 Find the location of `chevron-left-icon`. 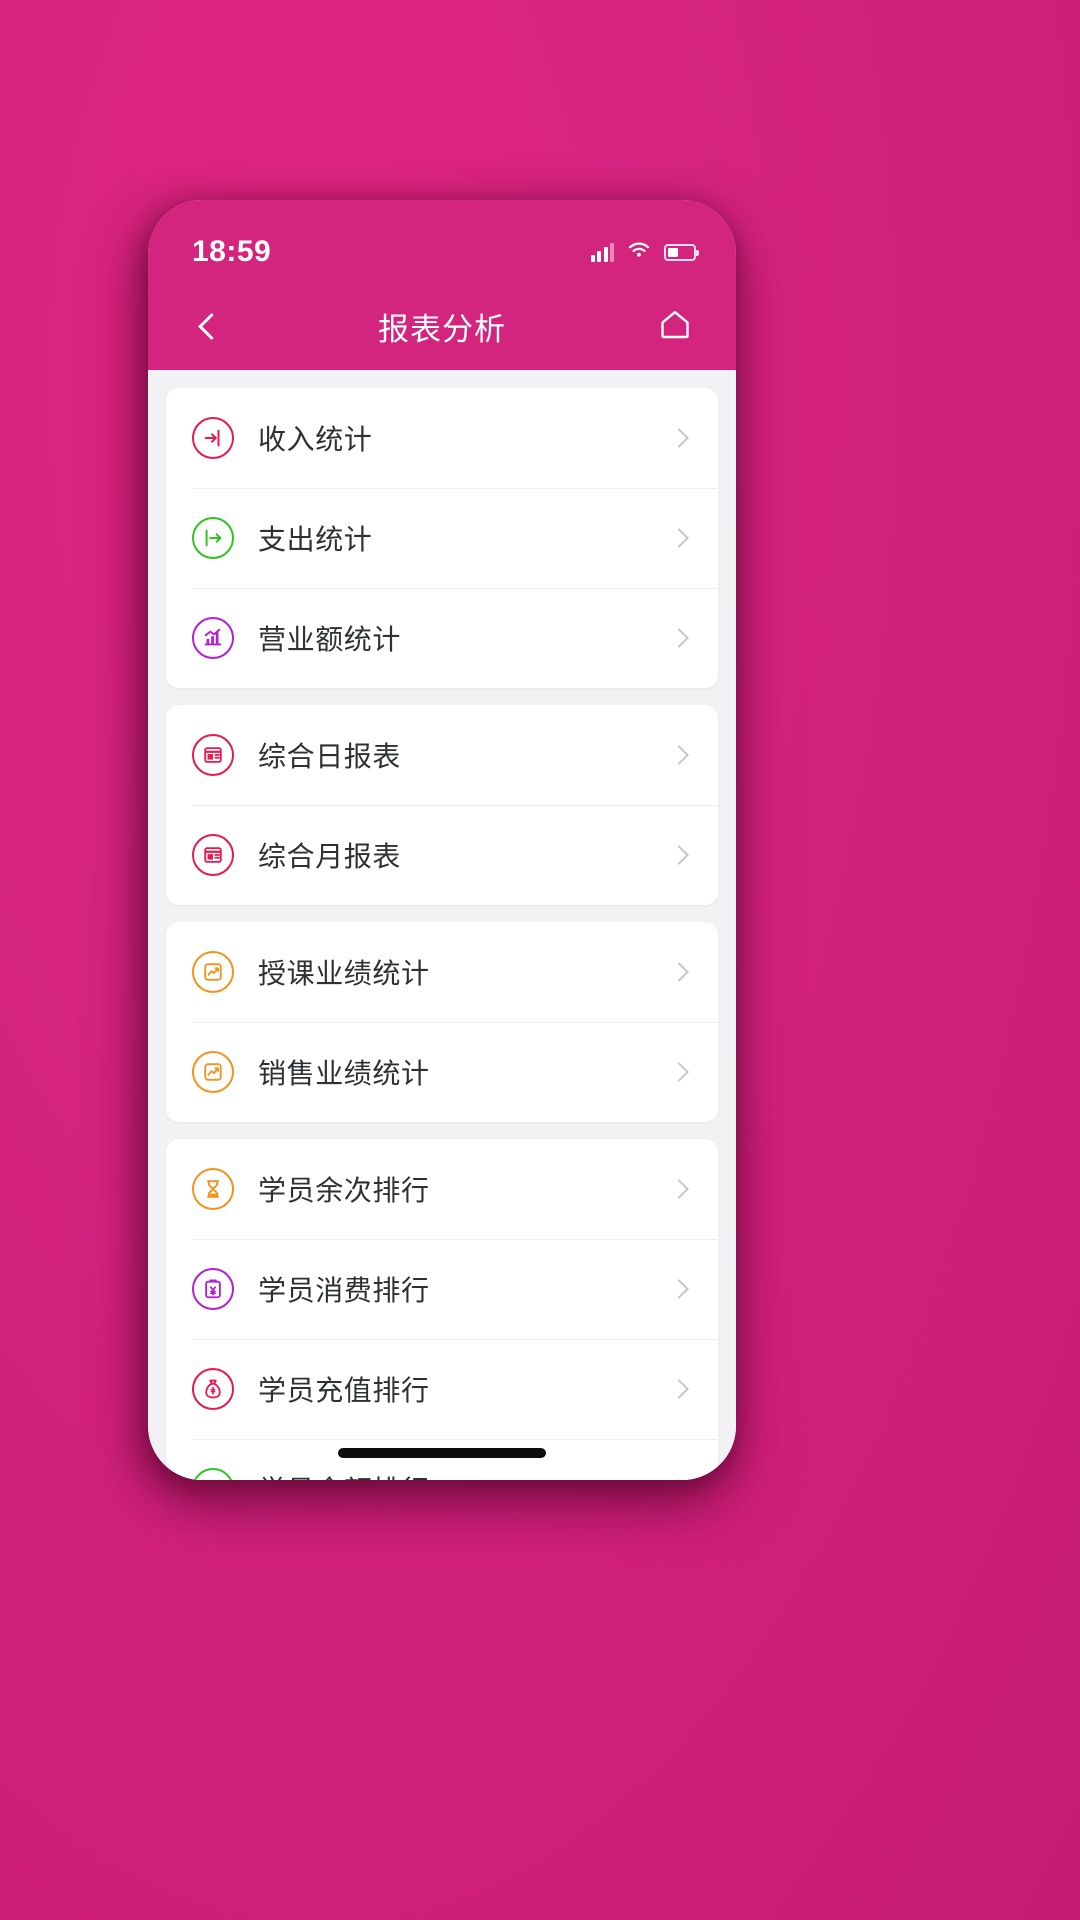

chevron-left-icon is located at coordinates (211, 326).